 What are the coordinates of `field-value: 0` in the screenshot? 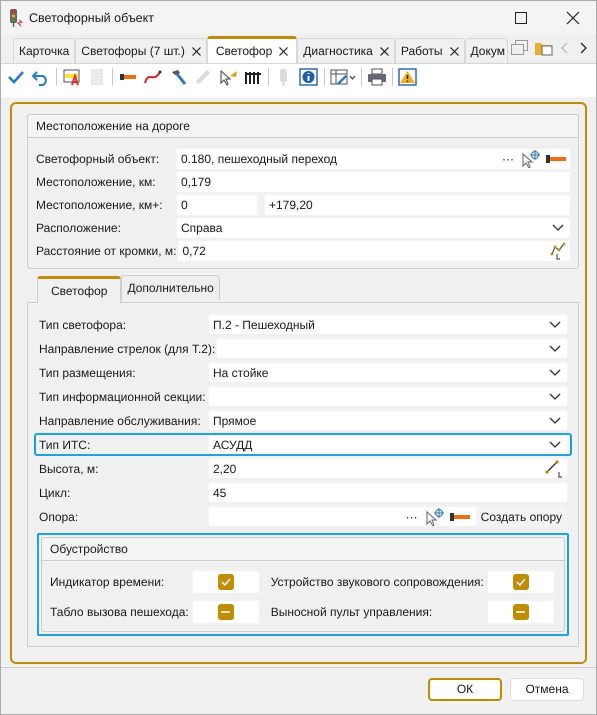 It's located at (185, 205).